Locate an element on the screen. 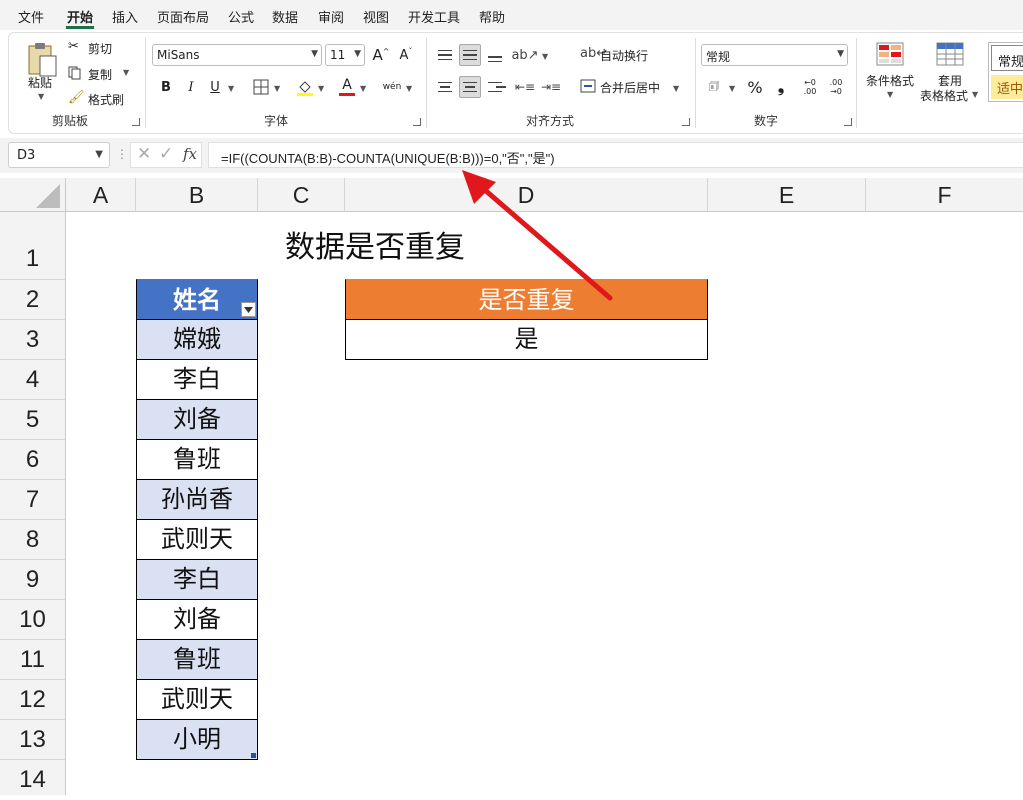  align-middle-button is located at coordinates (470, 55).